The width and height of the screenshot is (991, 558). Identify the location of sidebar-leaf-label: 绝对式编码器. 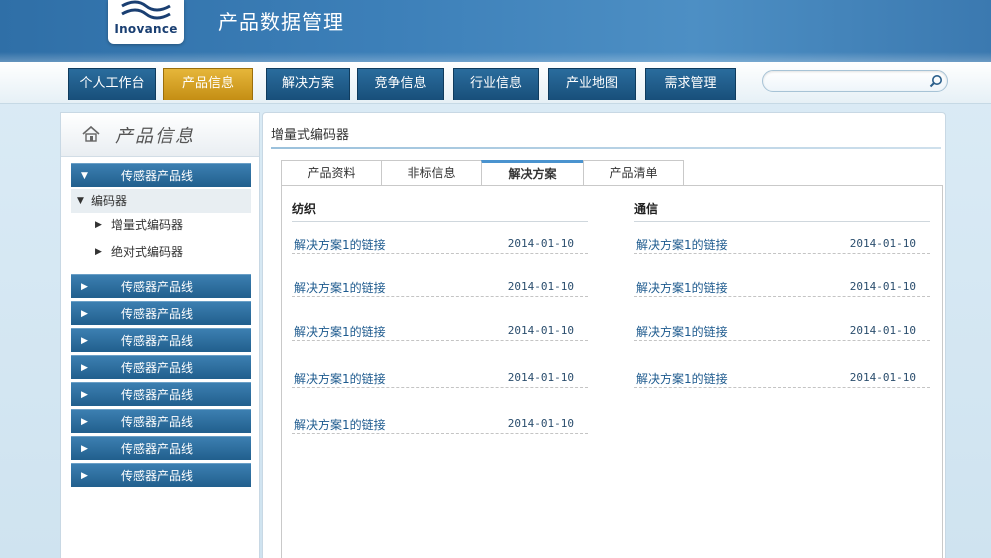
(147, 252).